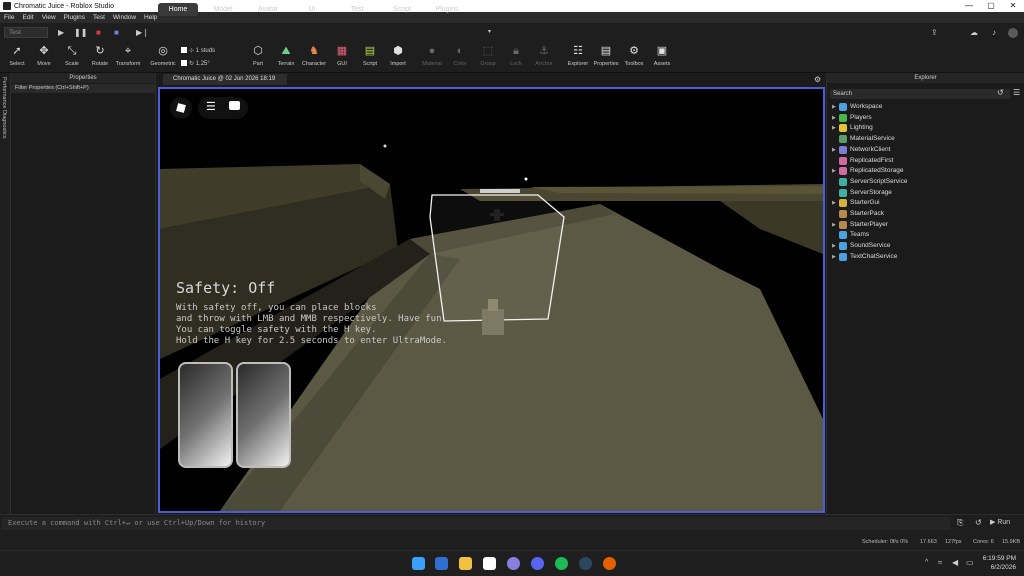 This screenshot has width=1024, height=576. Describe the element at coordinates (856, 203) in the screenshot. I see `explorer-item: ▶ StarterGui` at that location.